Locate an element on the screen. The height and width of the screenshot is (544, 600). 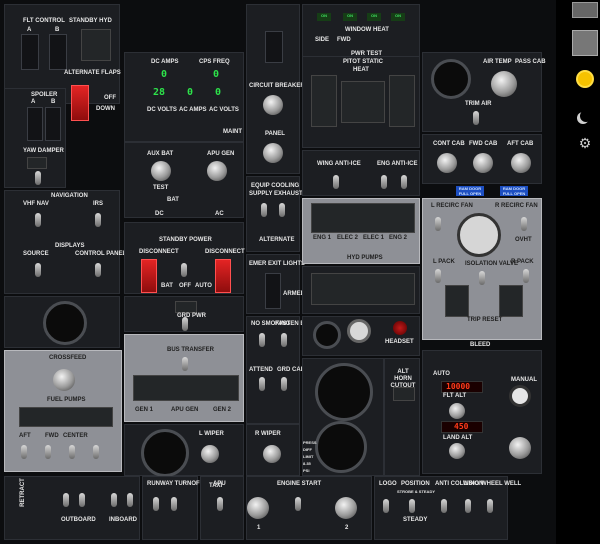
r-pack-switch is located at coordinates (526, 276).